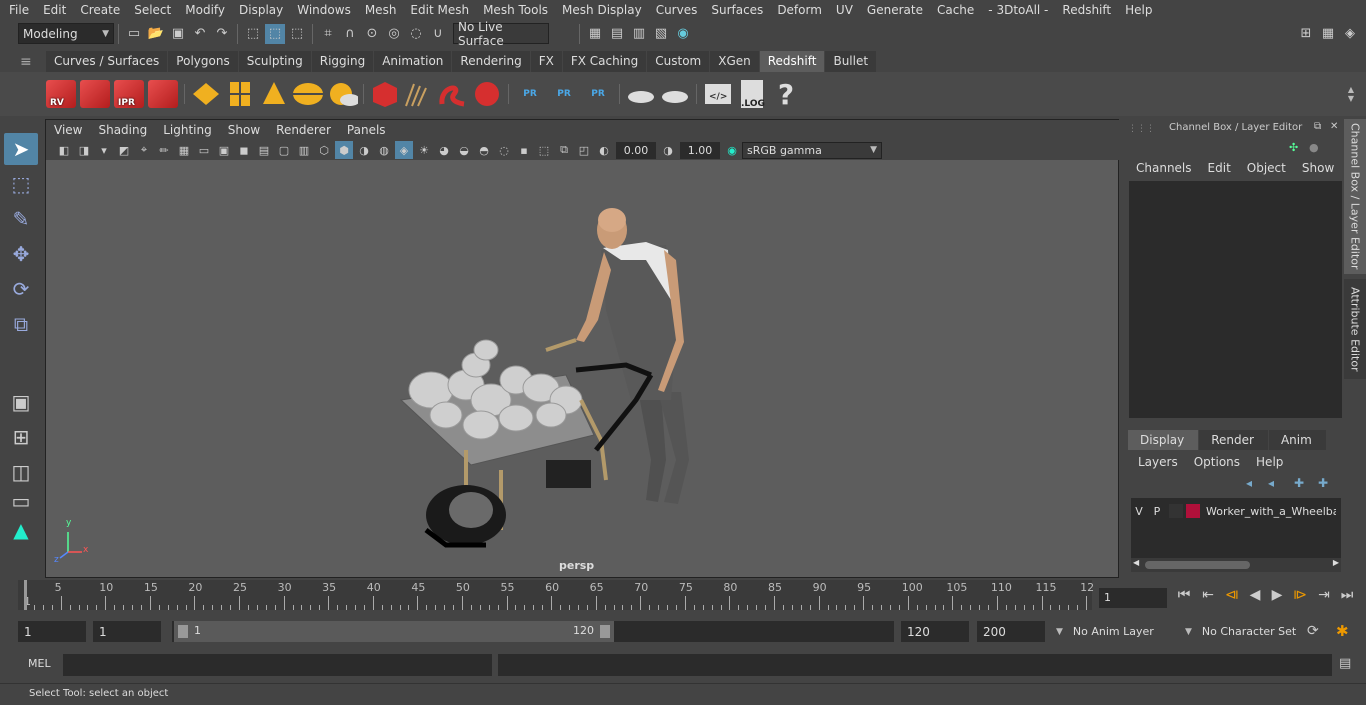  Describe the element at coordinates (1334, 126) in the screenshot. I see `close-panel-icon: ✕` at that location.